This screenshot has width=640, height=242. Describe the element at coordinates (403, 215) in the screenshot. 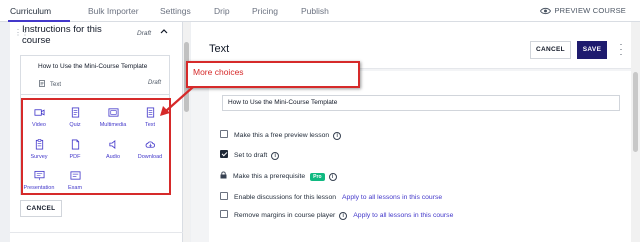

I see `apply-margins-link: Apply to all lessons in this course` at that location.